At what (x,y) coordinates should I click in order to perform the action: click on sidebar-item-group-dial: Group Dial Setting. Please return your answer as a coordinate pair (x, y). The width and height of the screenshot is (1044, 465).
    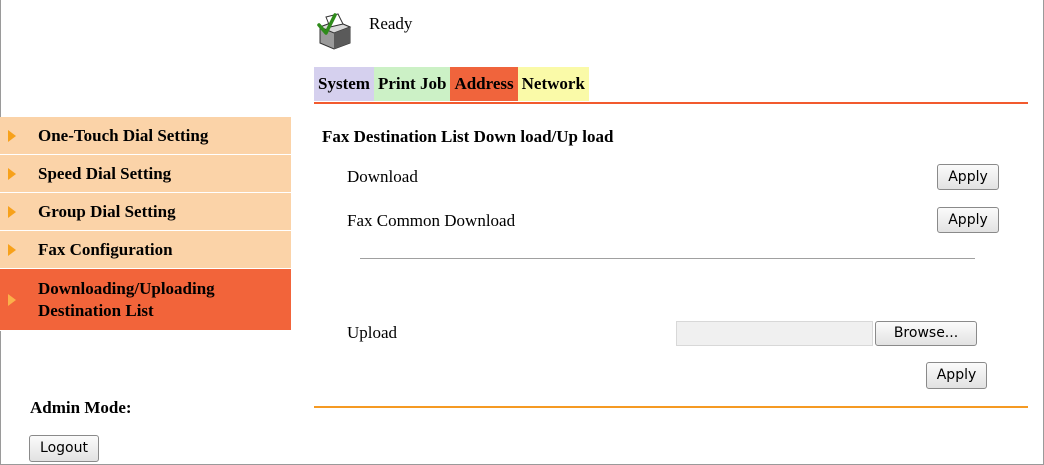
    Looking at the image, I should click on (145, 212).